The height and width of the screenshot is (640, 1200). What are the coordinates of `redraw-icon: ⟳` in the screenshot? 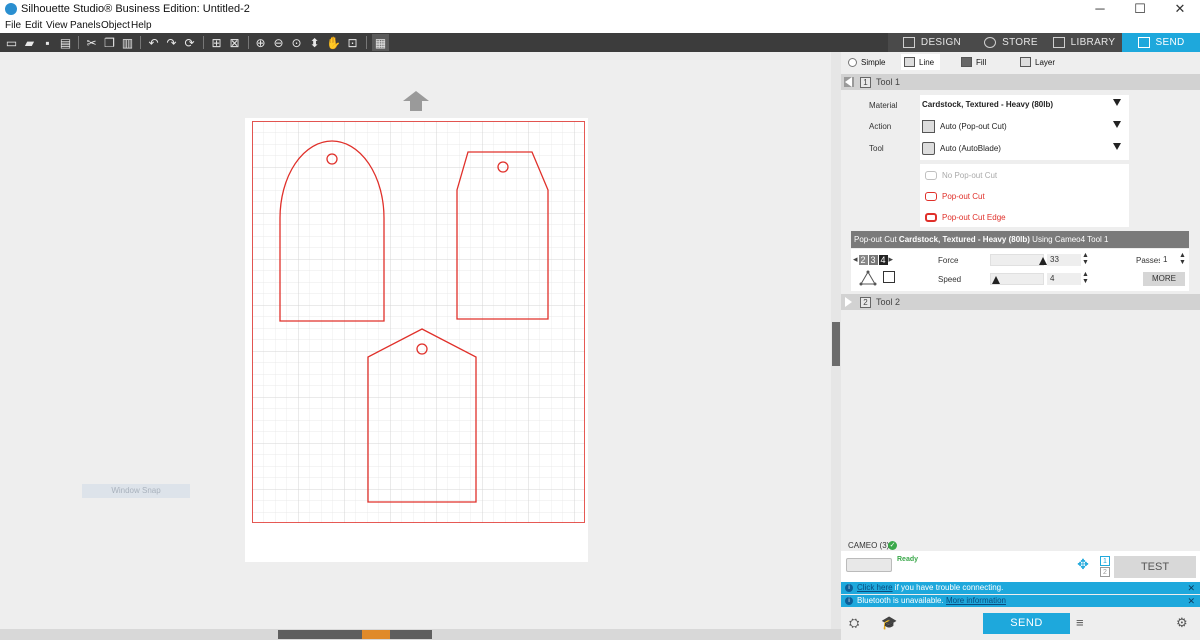 It's located at (189, 42).